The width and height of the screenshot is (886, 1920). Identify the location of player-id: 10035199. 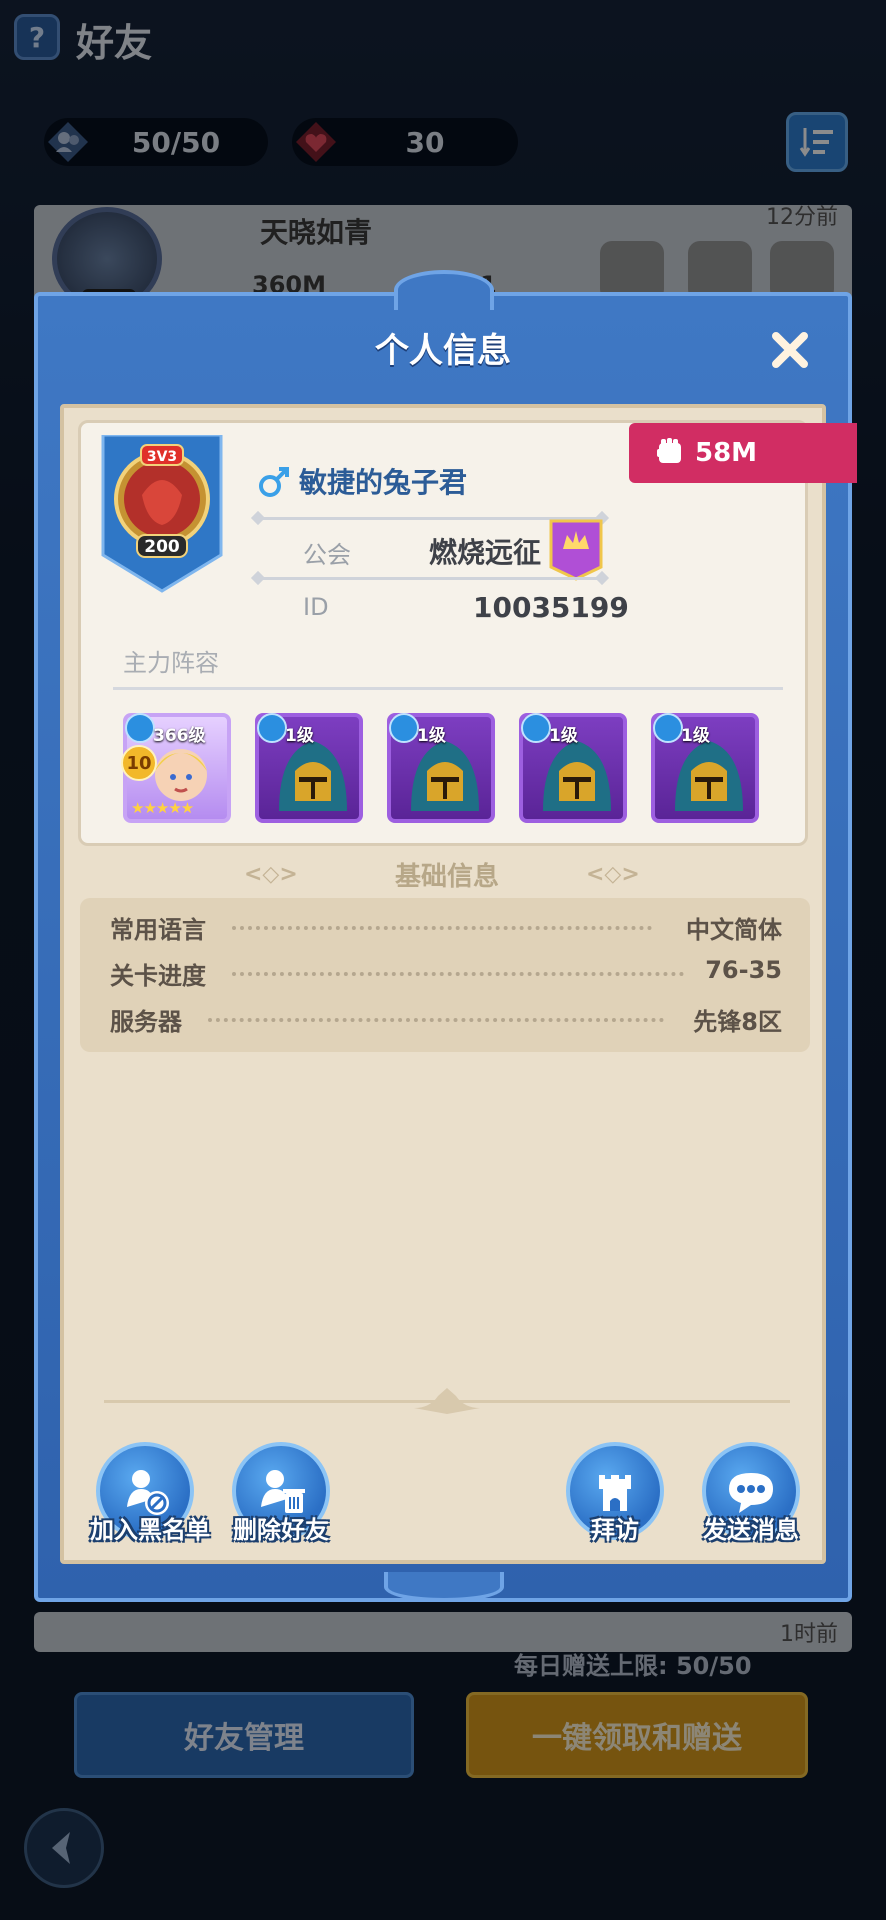
(551, 607).